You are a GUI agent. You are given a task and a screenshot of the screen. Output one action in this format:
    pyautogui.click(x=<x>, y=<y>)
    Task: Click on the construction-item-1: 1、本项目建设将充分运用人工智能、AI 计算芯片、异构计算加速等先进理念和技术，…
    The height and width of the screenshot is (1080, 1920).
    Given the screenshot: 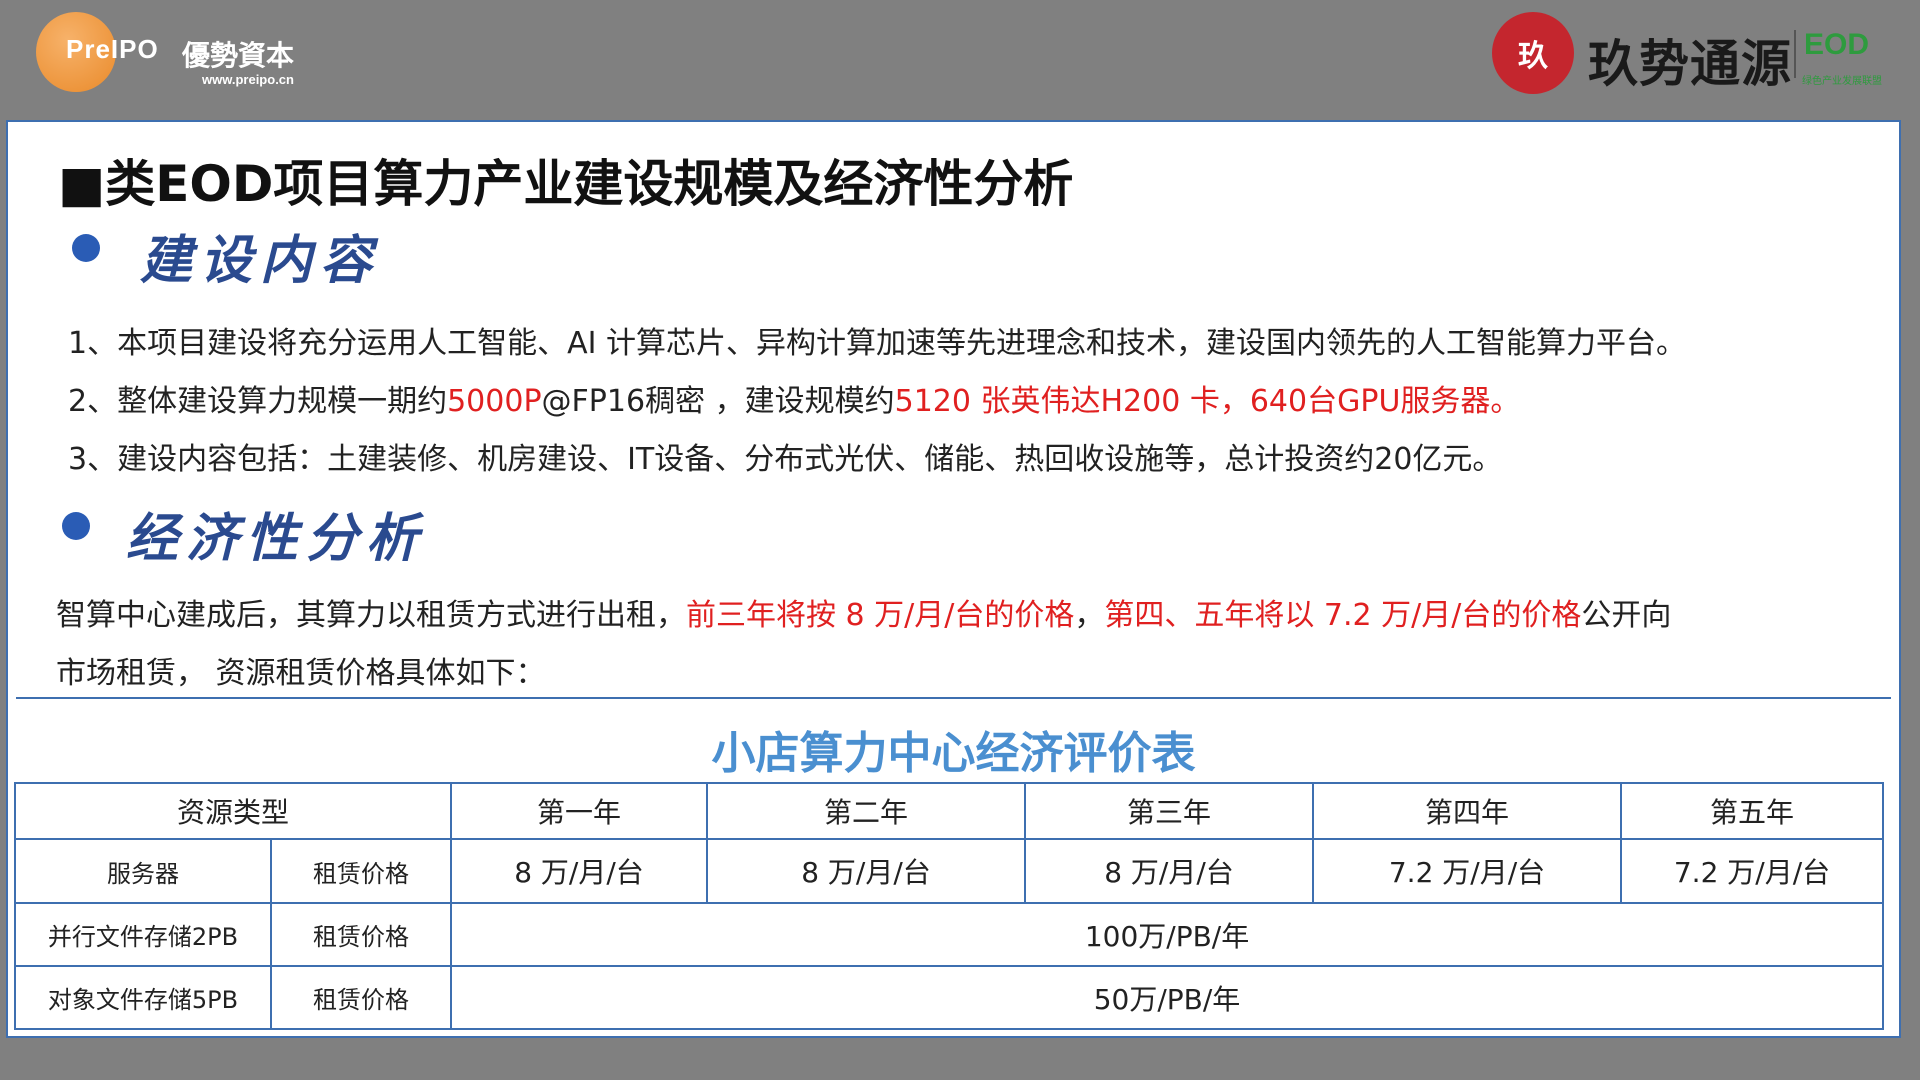 What is the action you would take?
    pyautogui.click(x=877, y=343)
    